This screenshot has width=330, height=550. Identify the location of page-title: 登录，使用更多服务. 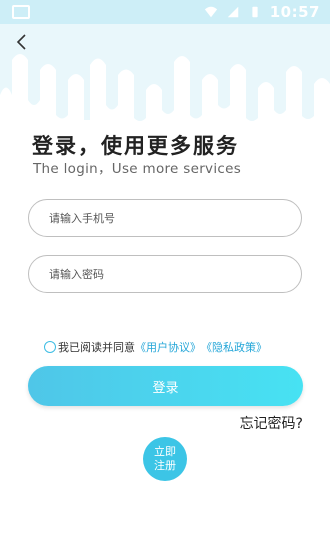
(135, 146).